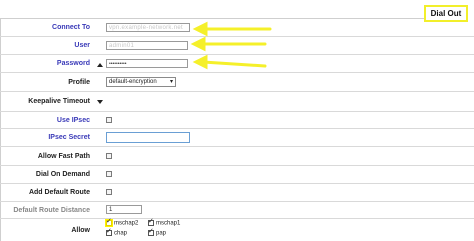  I want to click on row-connect-to: Connect To vpn.example-network.net, so click(237, 28).